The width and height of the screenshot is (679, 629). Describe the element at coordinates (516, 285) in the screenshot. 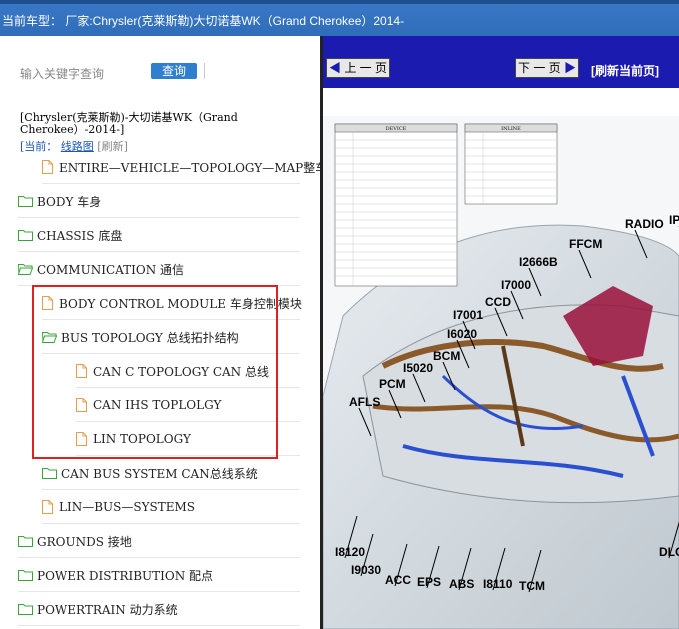

I see `diagram-label: I7000` at that location.